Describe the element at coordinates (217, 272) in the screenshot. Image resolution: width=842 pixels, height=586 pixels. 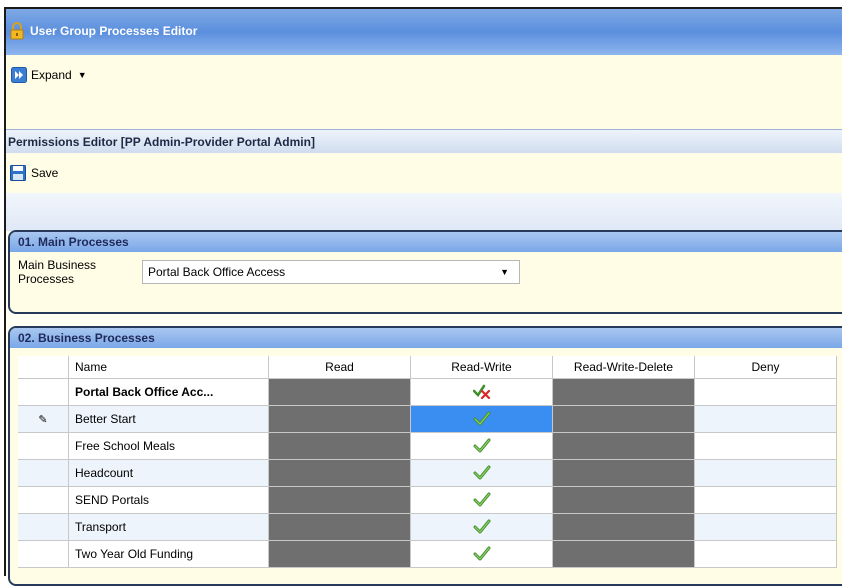
I see `selected-process: Portal Back Office Access` at that location.